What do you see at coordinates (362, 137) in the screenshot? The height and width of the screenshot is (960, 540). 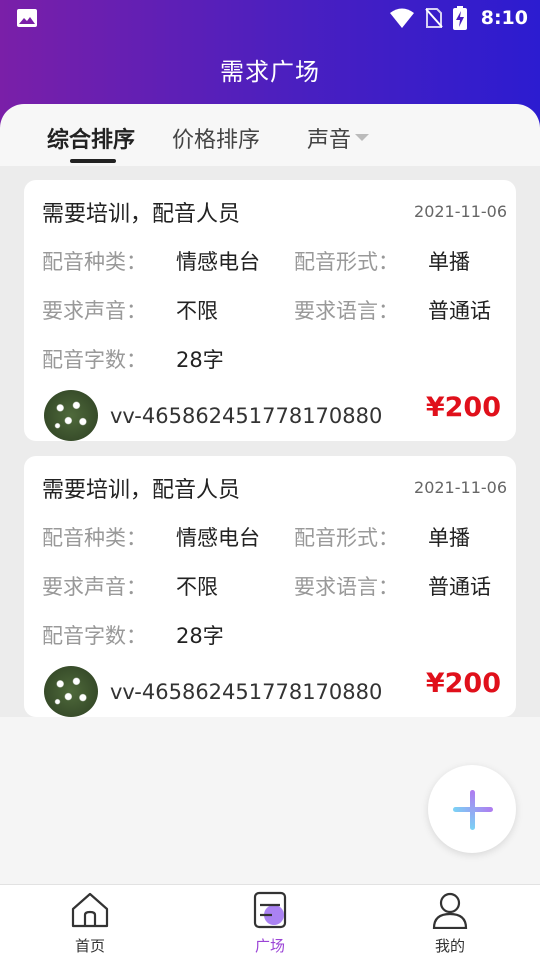 I see `caret-down-icon` at bounding box center [362, 137].